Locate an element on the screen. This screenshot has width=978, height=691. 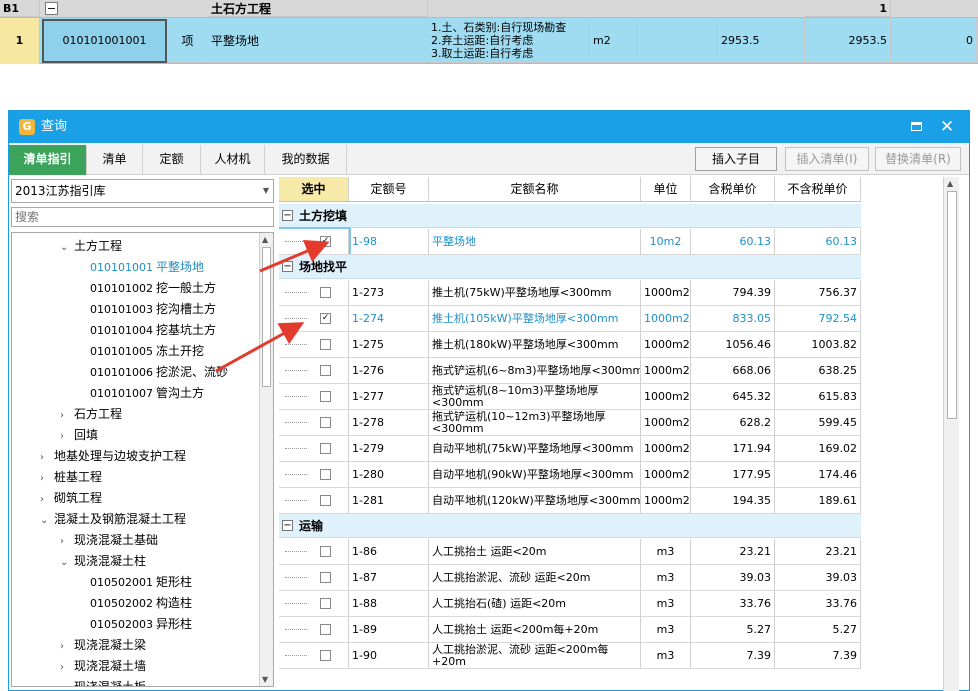
collapse-toggle: − is located at coordinates (51, 8).